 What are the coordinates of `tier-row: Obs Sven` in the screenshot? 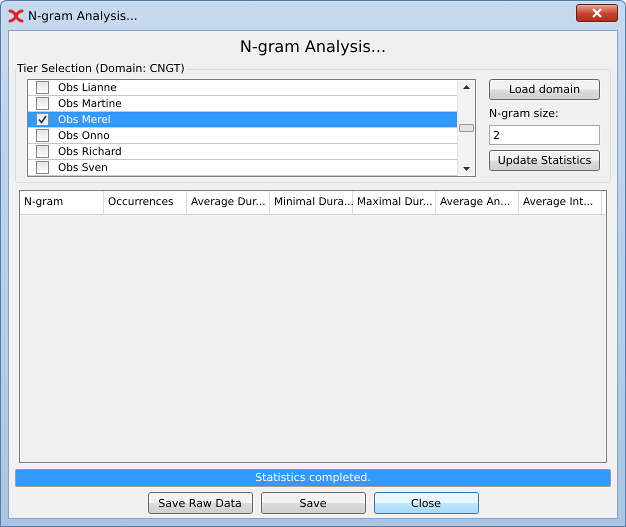 It's located at (242, 168).